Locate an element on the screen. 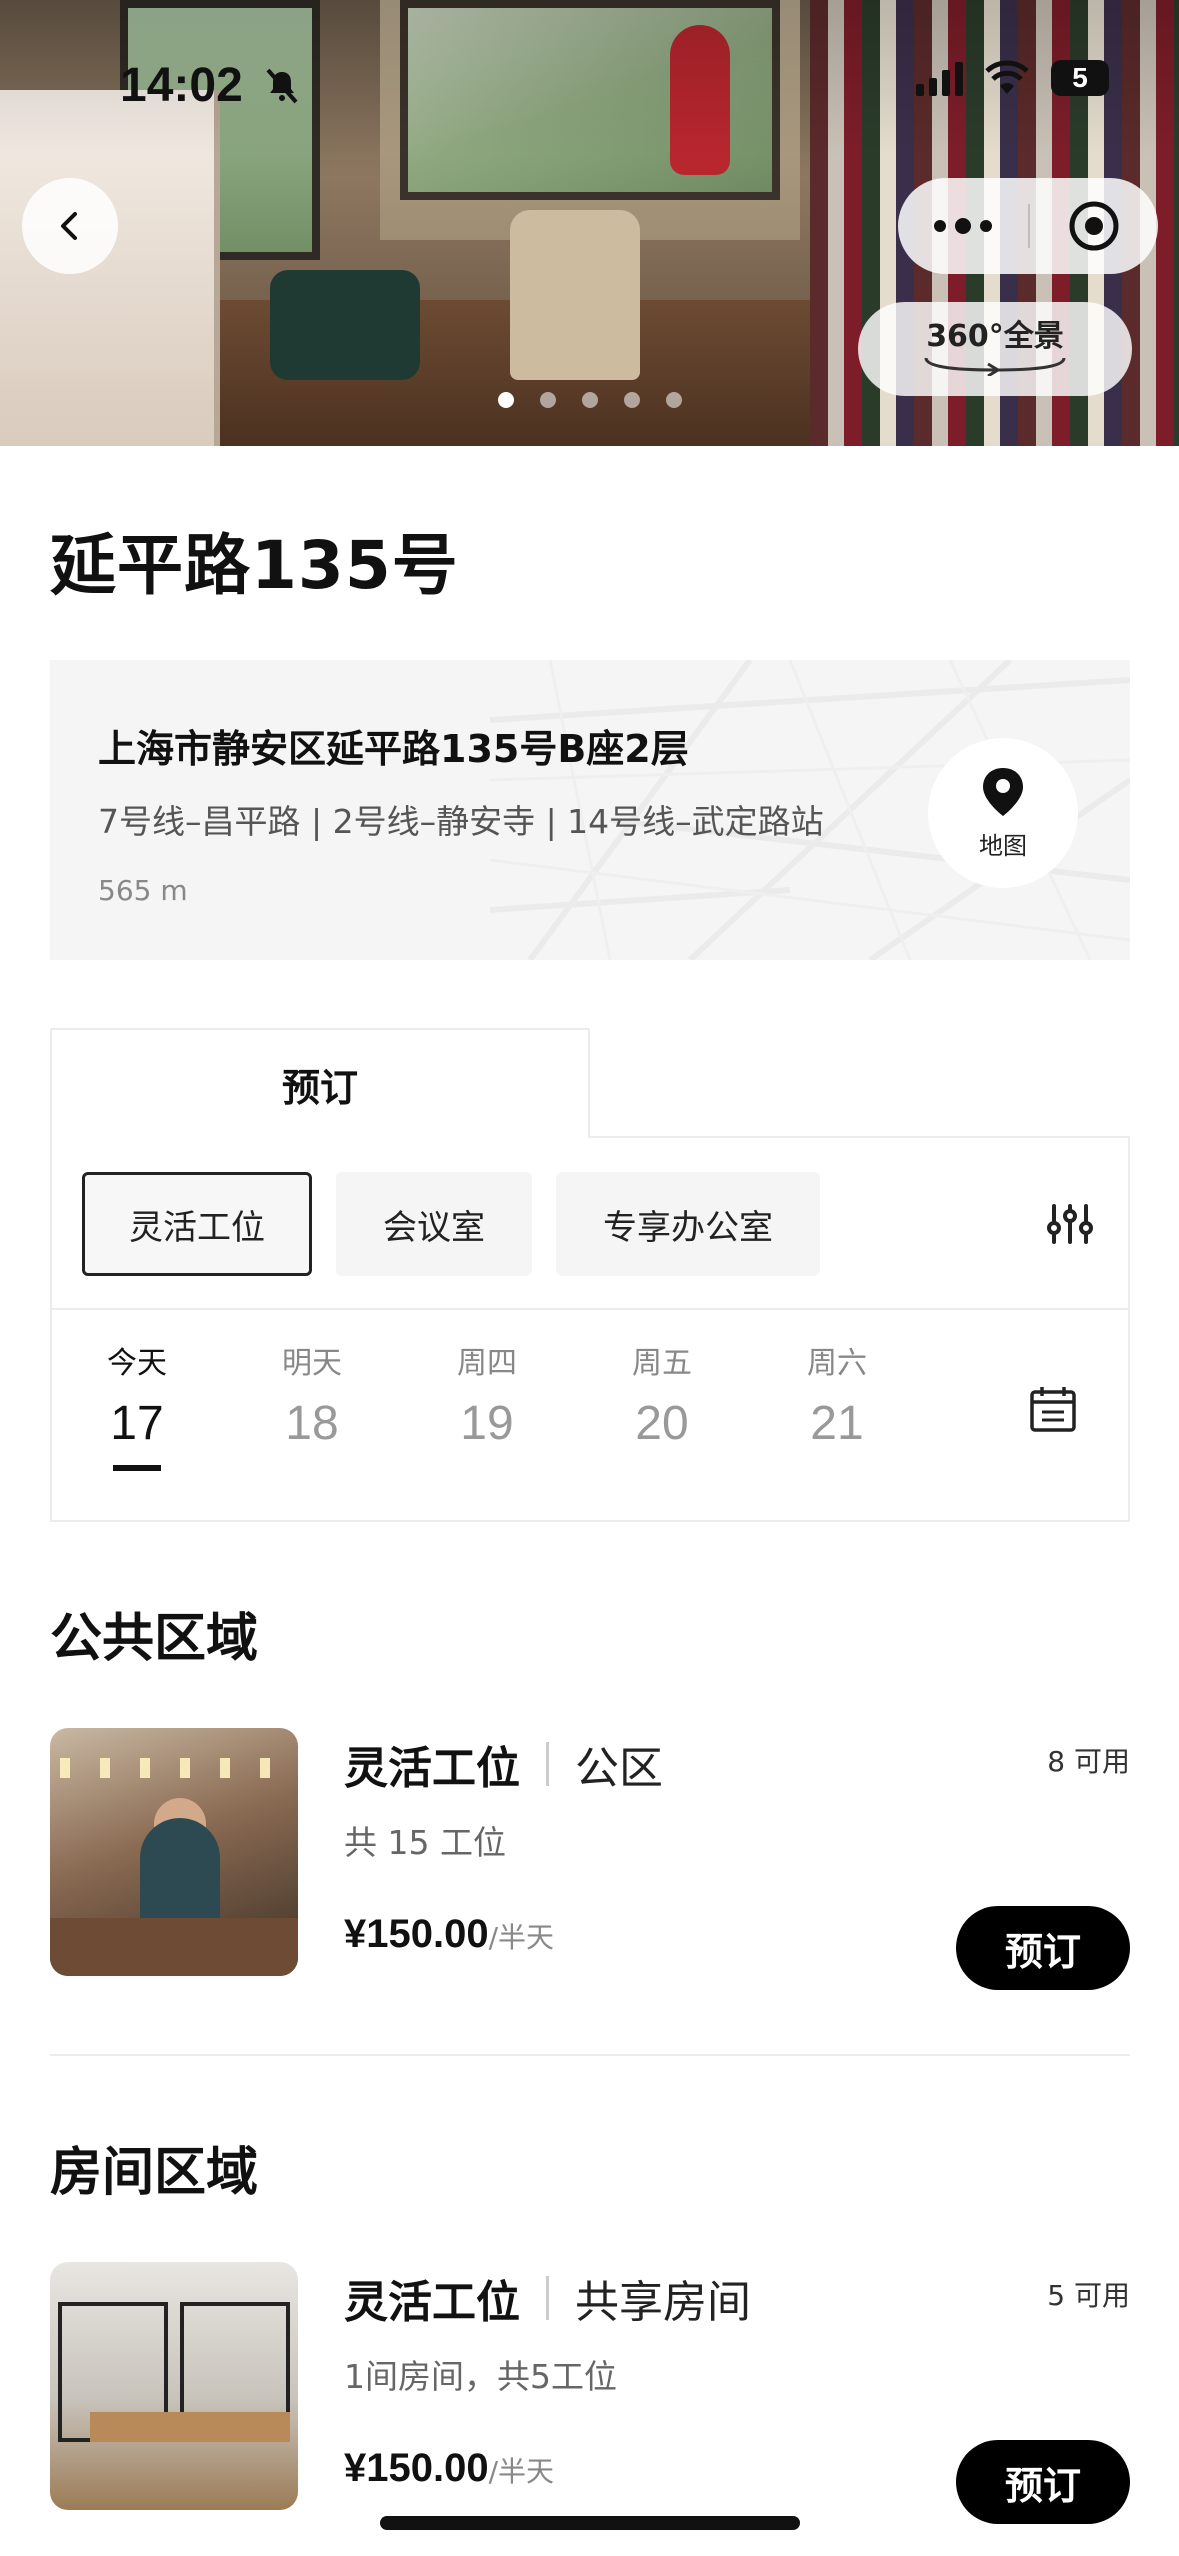 The height and width of the screenshot is (2556, 1179). panorama-360-button: 360°全景 is located at coordinates (995, 349).